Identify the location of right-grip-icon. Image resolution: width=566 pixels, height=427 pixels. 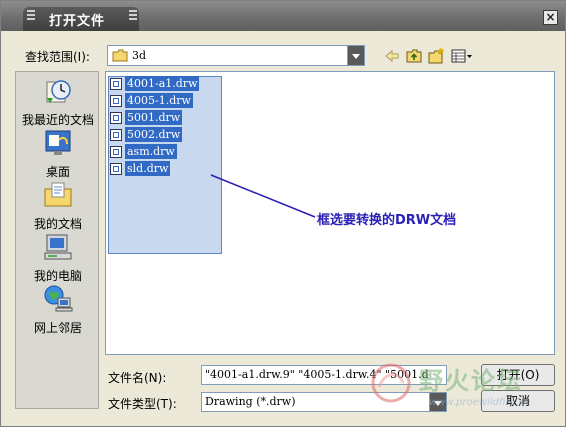
(133, 17).